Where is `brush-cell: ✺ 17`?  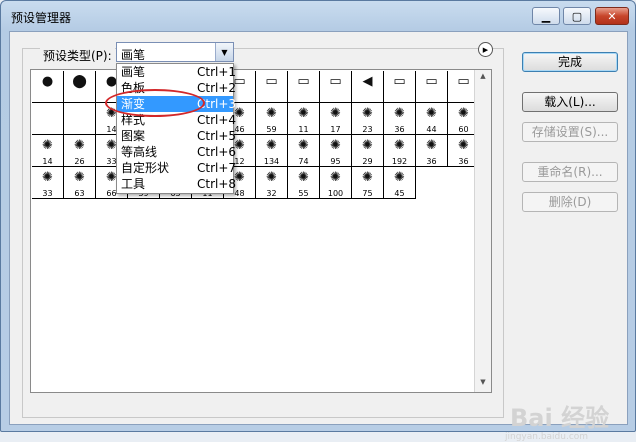
brush-cell: ✺ 17 is located at coordinates (336, 119).